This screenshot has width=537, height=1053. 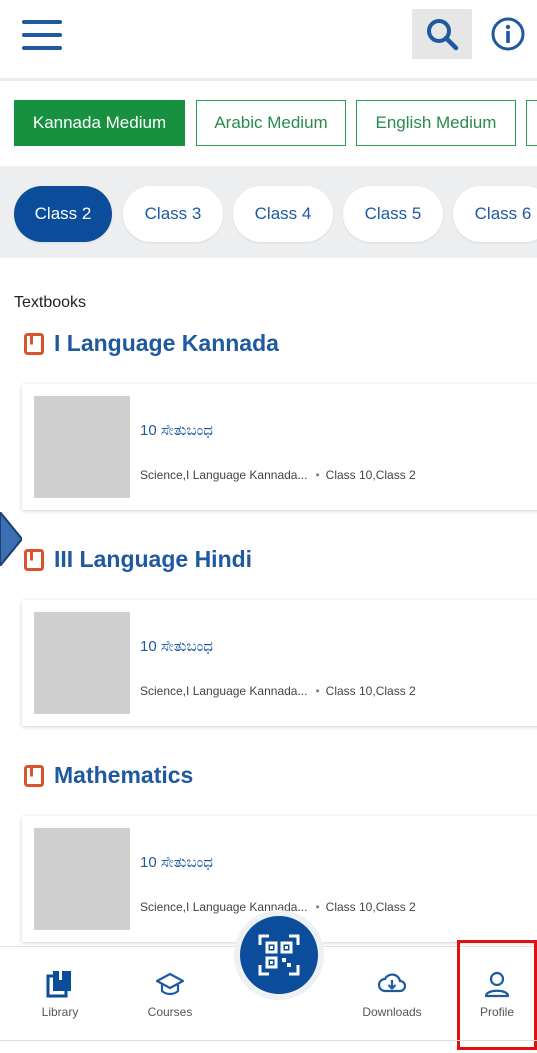 What do you see at coordinates (42, 35) in the screenshot?
I see `menu-icon` at bounding box center [42, 35].